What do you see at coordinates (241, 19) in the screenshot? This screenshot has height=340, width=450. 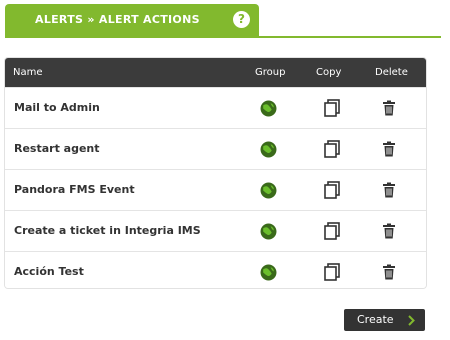 I see `help-icon: ?` at bounding box center [241, 19].